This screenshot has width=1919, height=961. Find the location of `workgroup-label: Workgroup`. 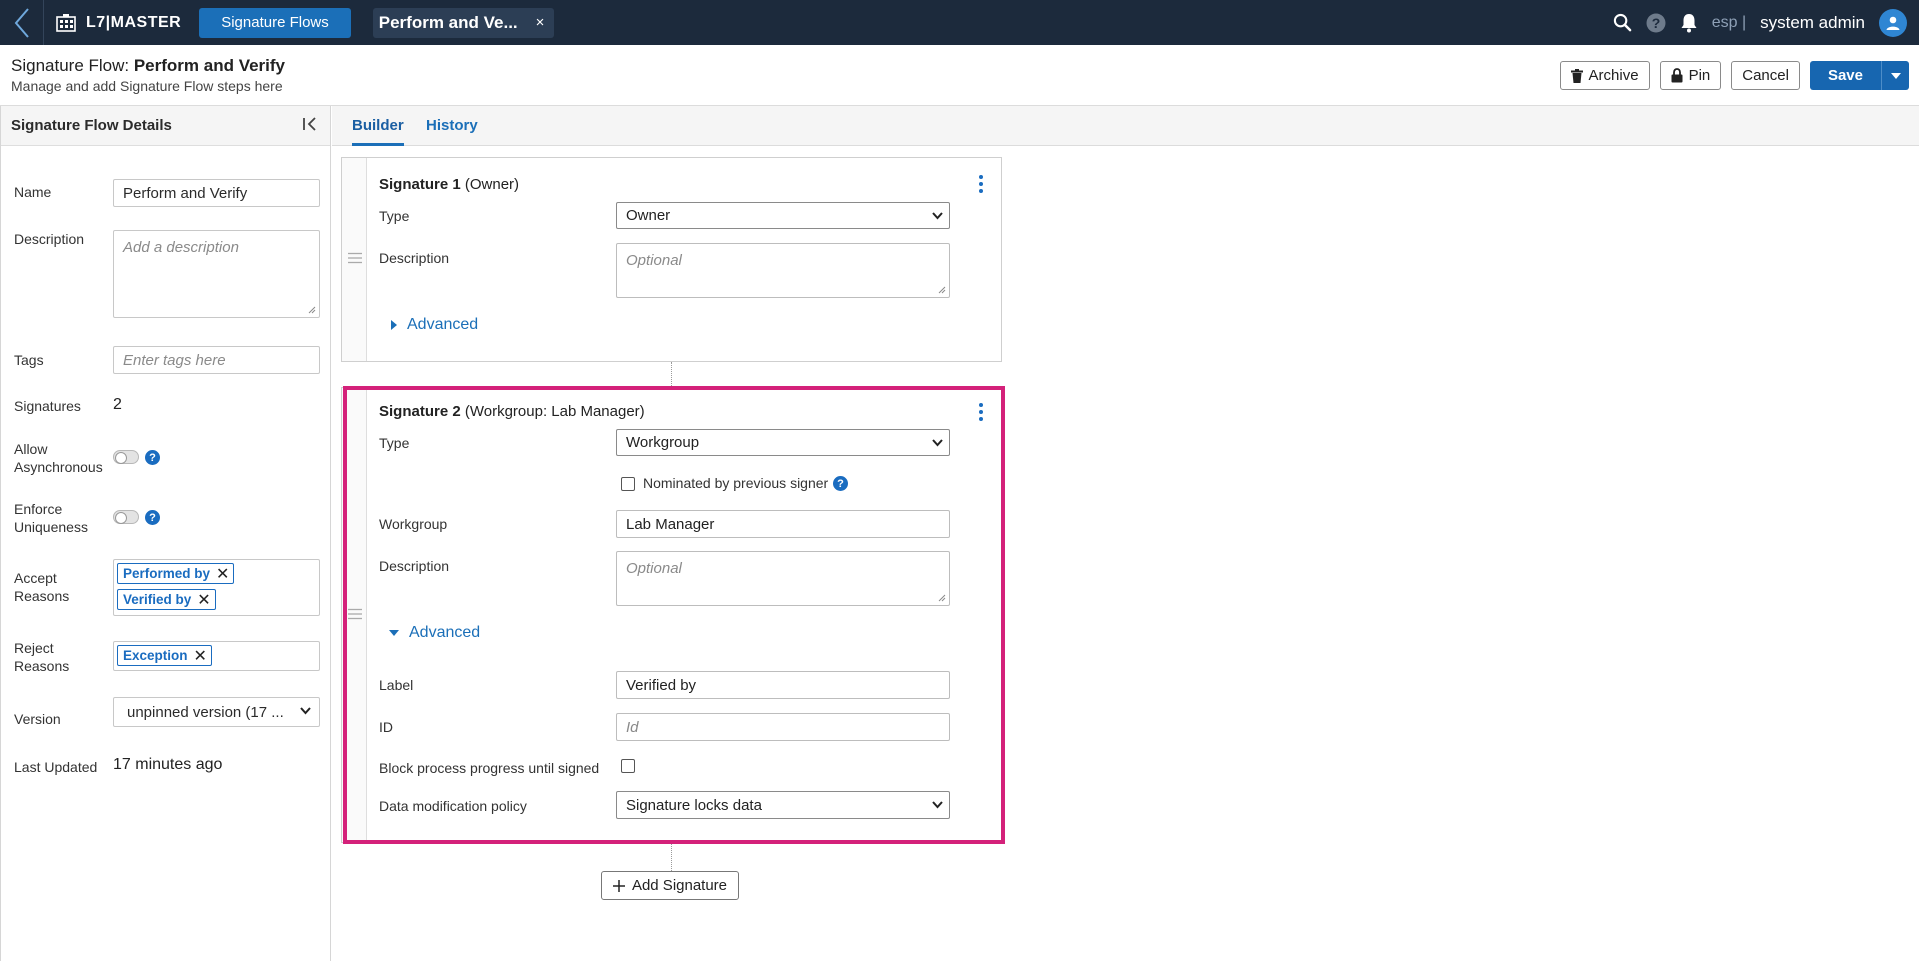

workgroup-label: Workgroup is located at coordinates (413, 524).